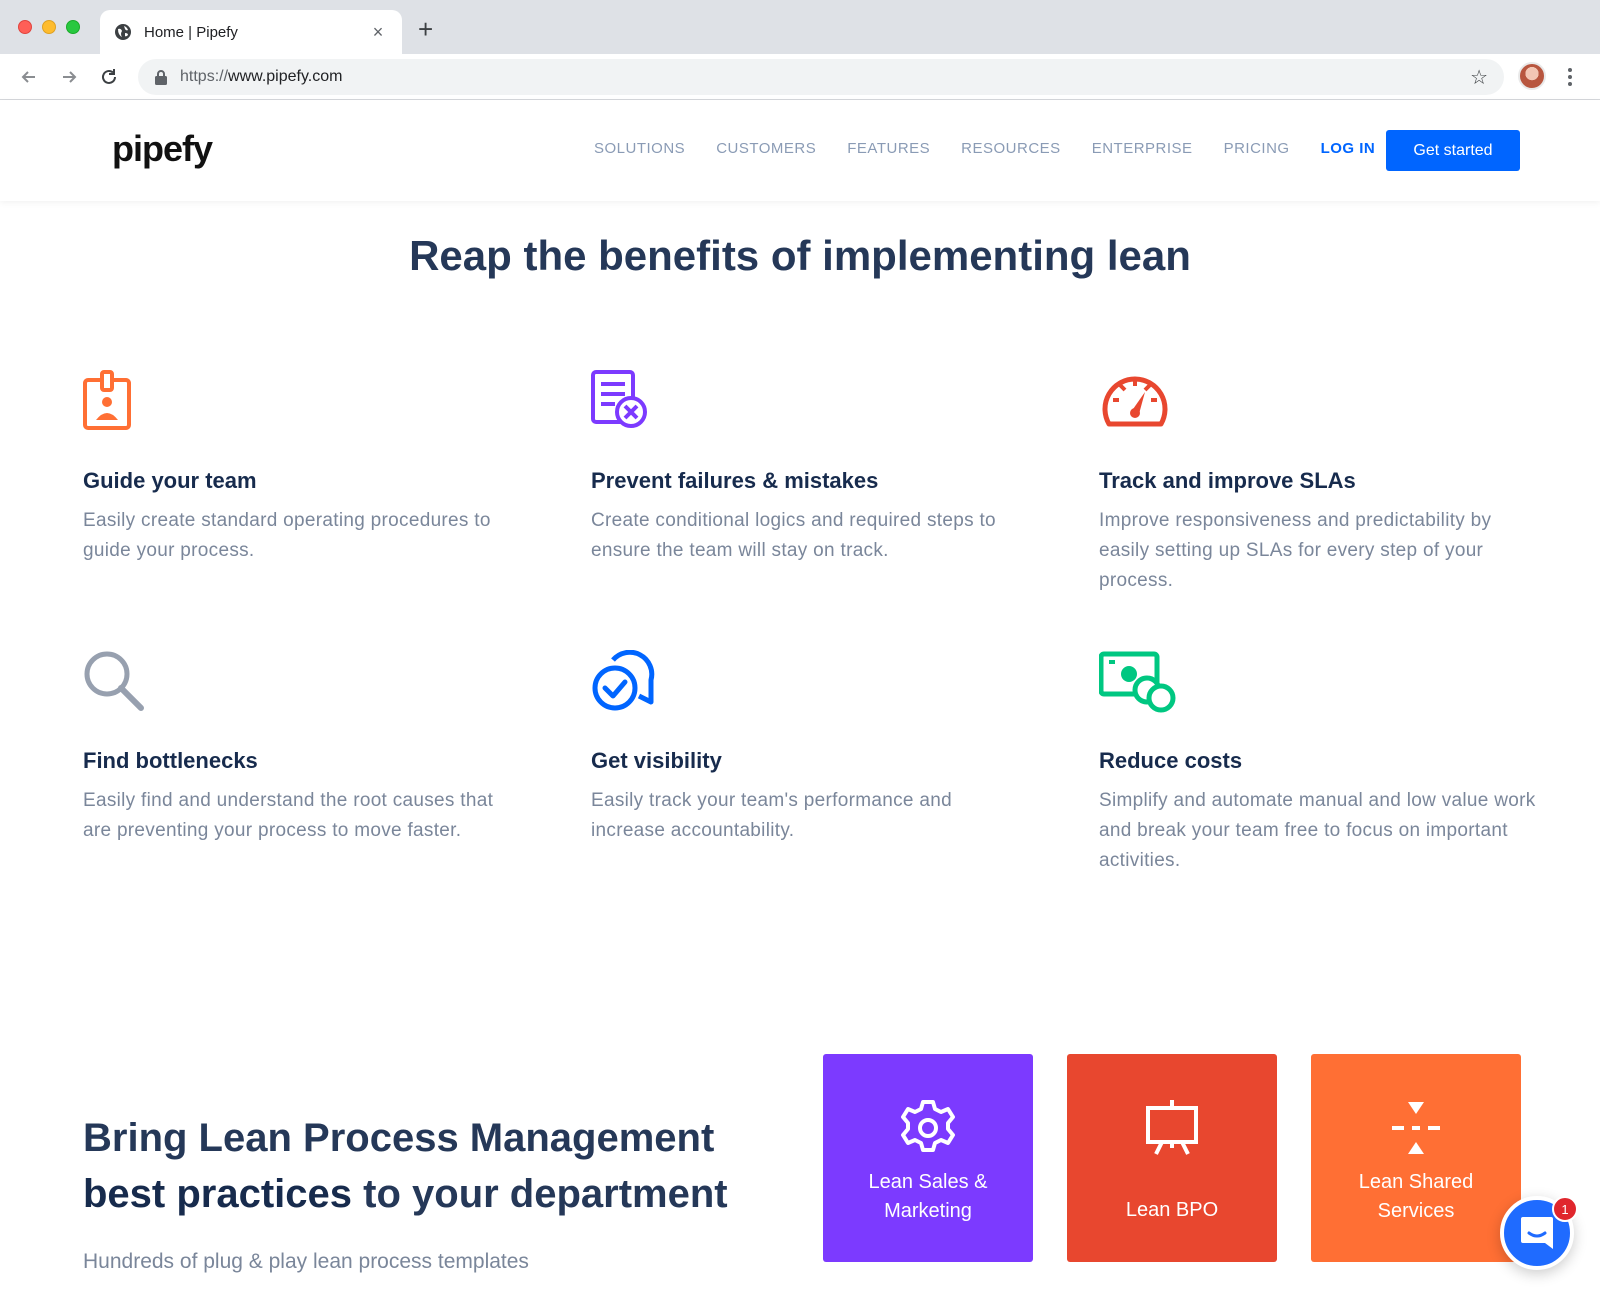  Describe the element at coordinates (766, 148) in the screenshot. I see `nav-customers: CUSTOMERS` at that location.